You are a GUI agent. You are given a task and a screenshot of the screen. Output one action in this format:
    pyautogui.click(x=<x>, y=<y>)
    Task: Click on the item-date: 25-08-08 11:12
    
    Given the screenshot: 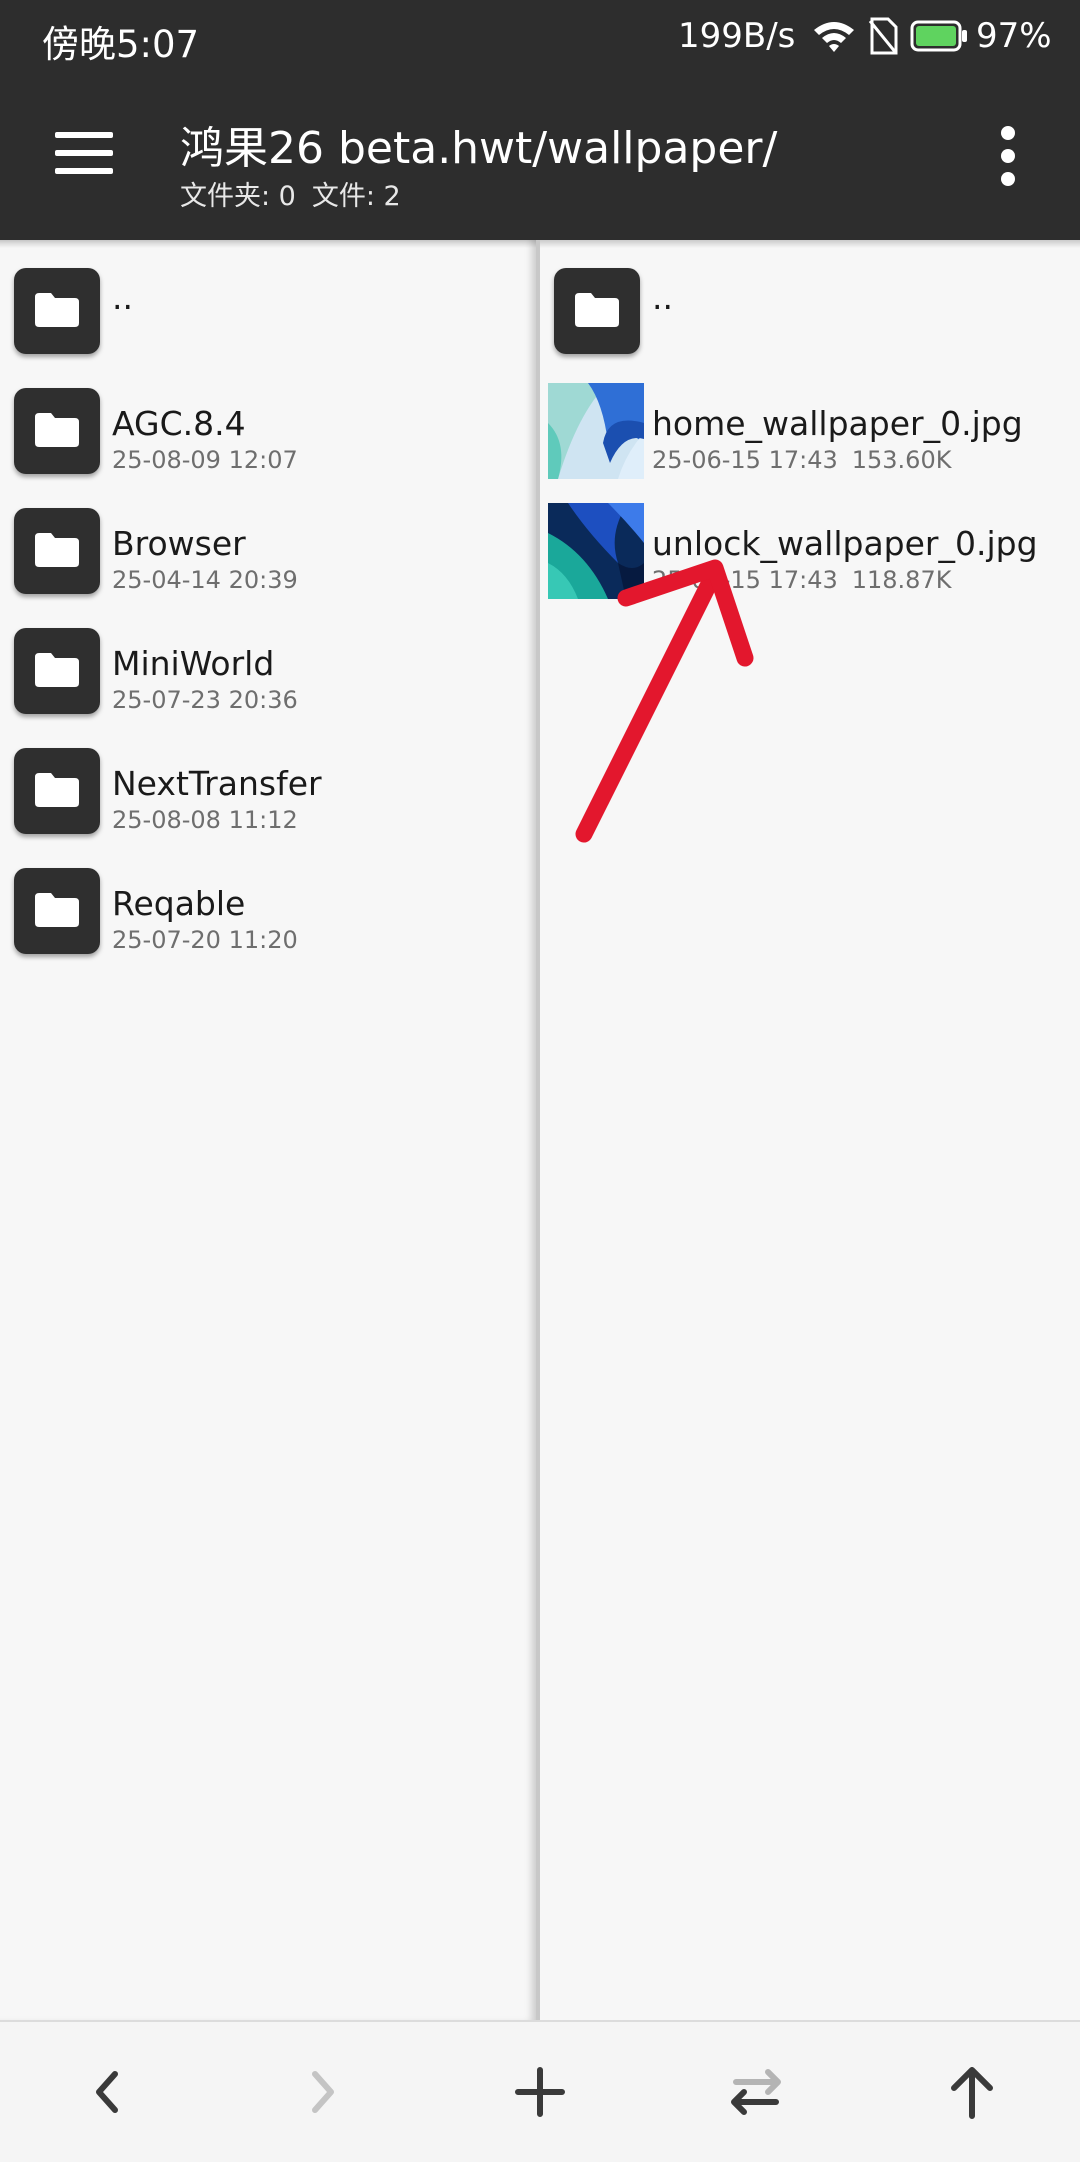 What is the action you would take?
    pyautogui.click(x=205, y=820)
    